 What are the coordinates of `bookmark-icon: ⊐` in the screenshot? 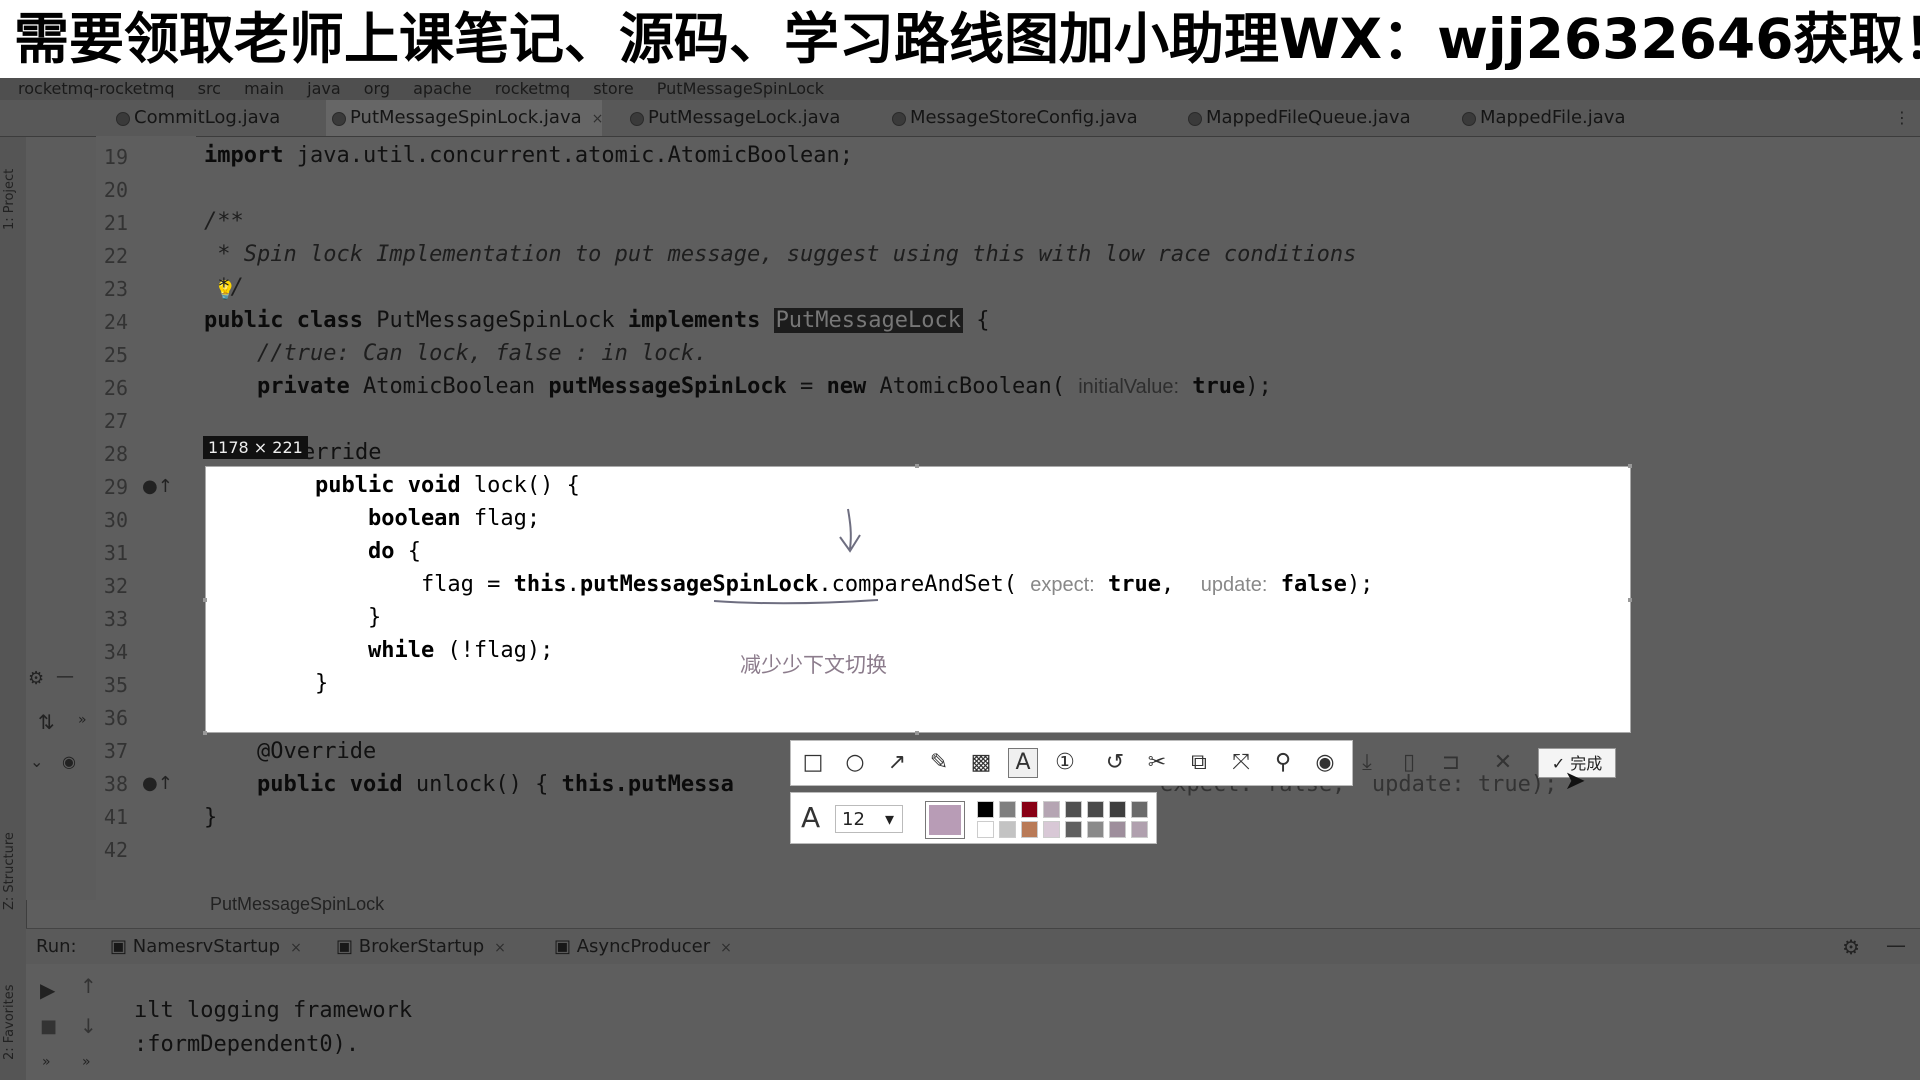 It's located at (1451, 763).